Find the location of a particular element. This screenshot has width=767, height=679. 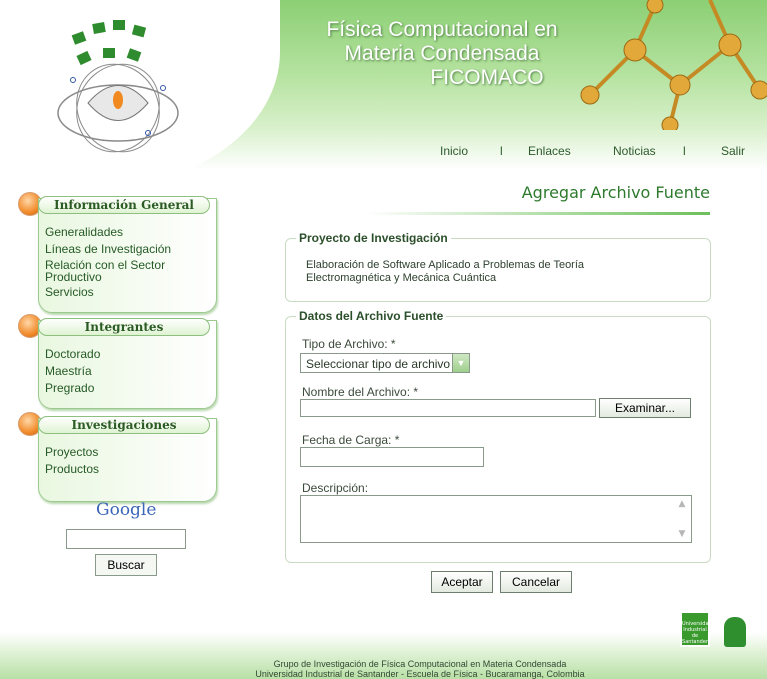

fecha-carga-label: Fecha de Carga: * is located at coordinates (351, 440).